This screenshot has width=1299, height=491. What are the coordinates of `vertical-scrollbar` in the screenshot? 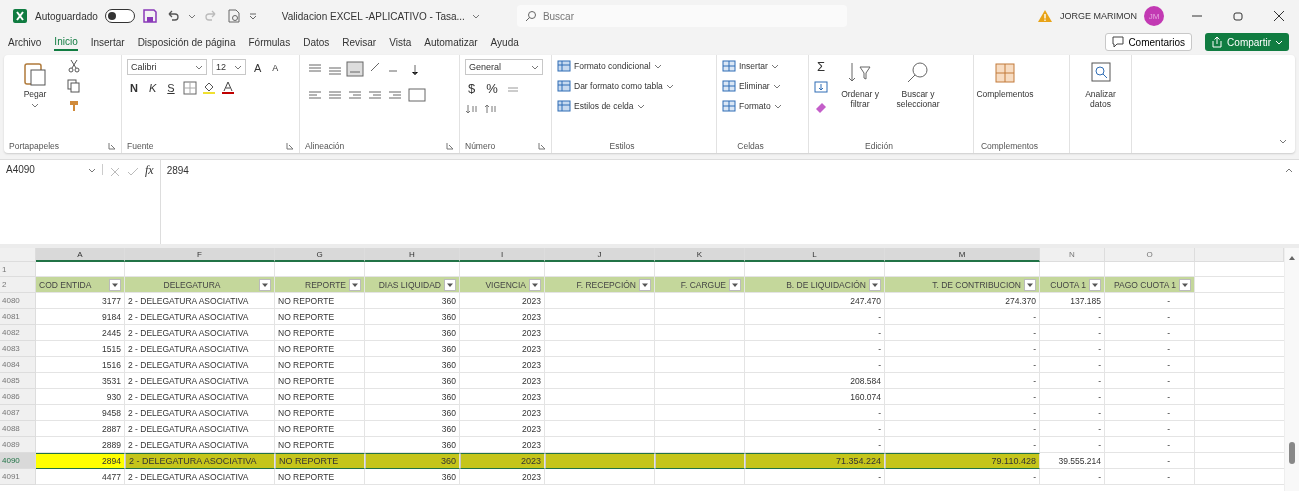 It's located at (1291, 369).